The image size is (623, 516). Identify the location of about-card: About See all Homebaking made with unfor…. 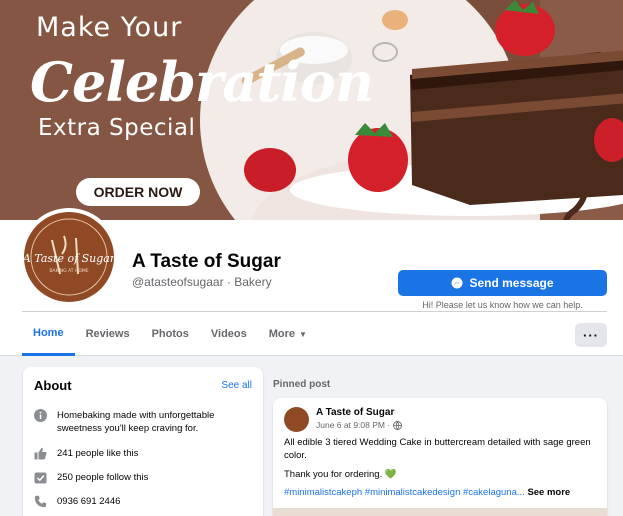
(143, 441).